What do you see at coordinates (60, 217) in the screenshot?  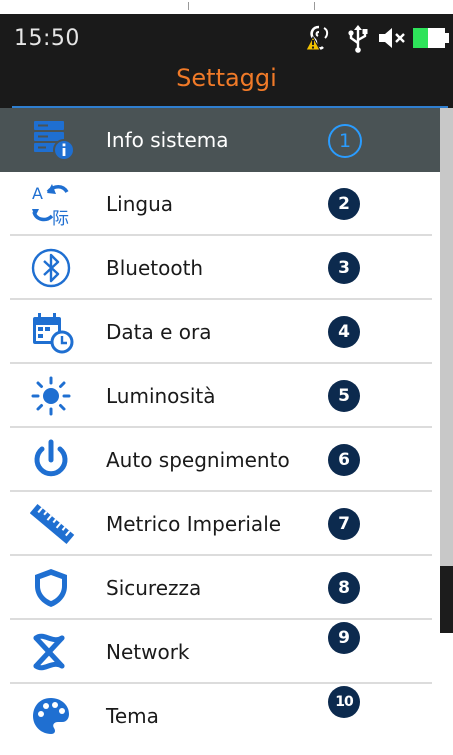 I see `svg-text: 际` at bounding box center [60, 217].